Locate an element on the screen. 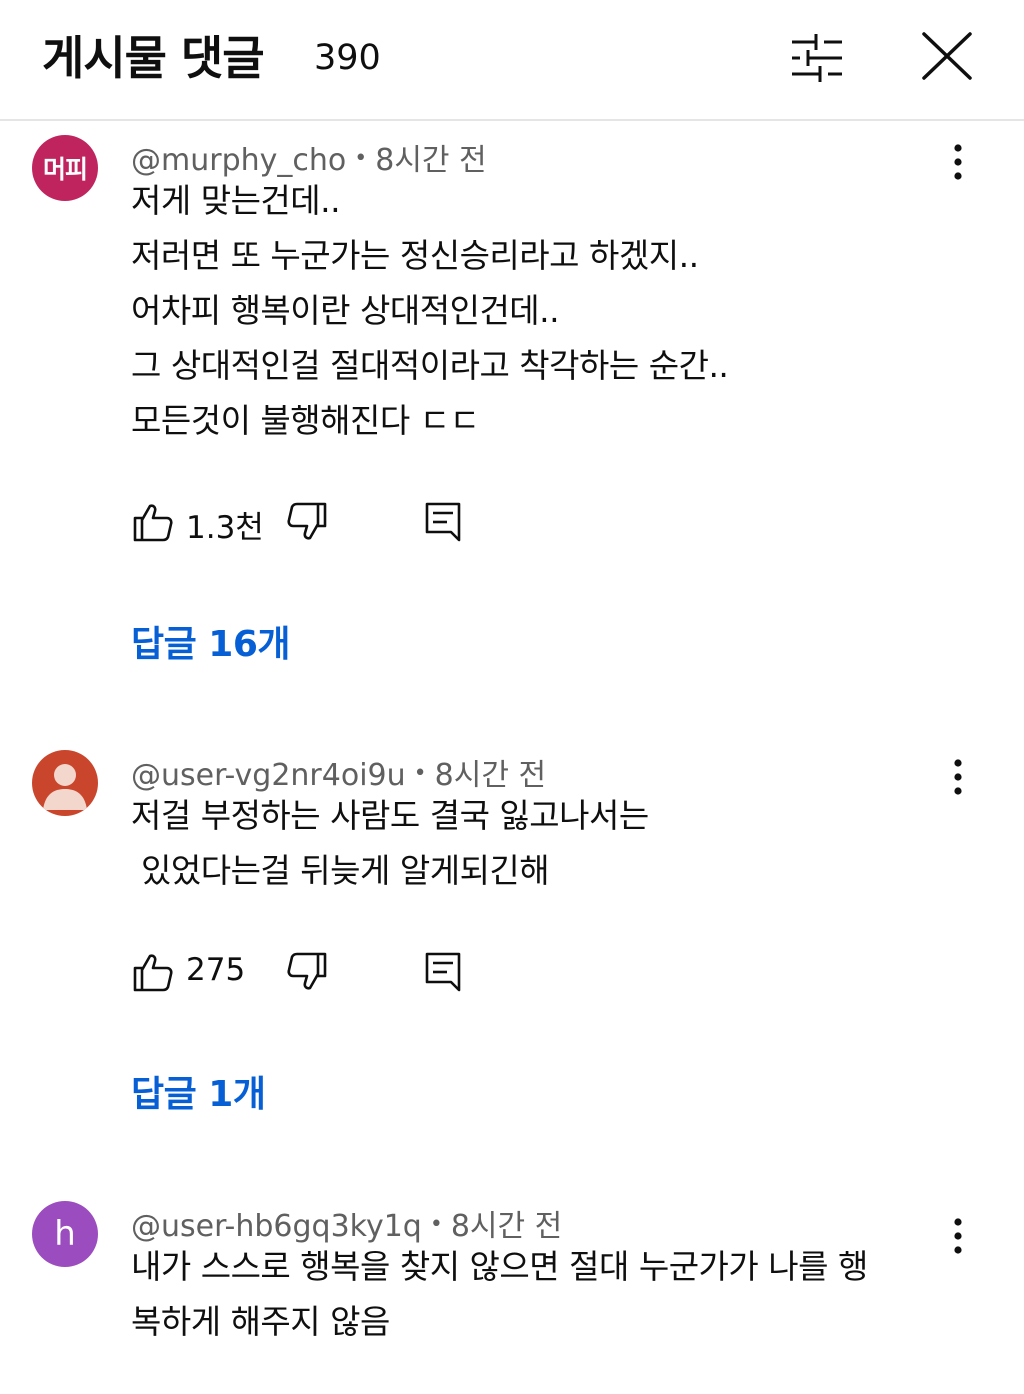 Image resolution: width=1024 pixels, height=1394 pixels. comment-text: 저걸 부정하는 사람도 결국 잃고나서는 있었다는걸 뒤늦게 알게되긴해 is located at coordinates (390, 843).